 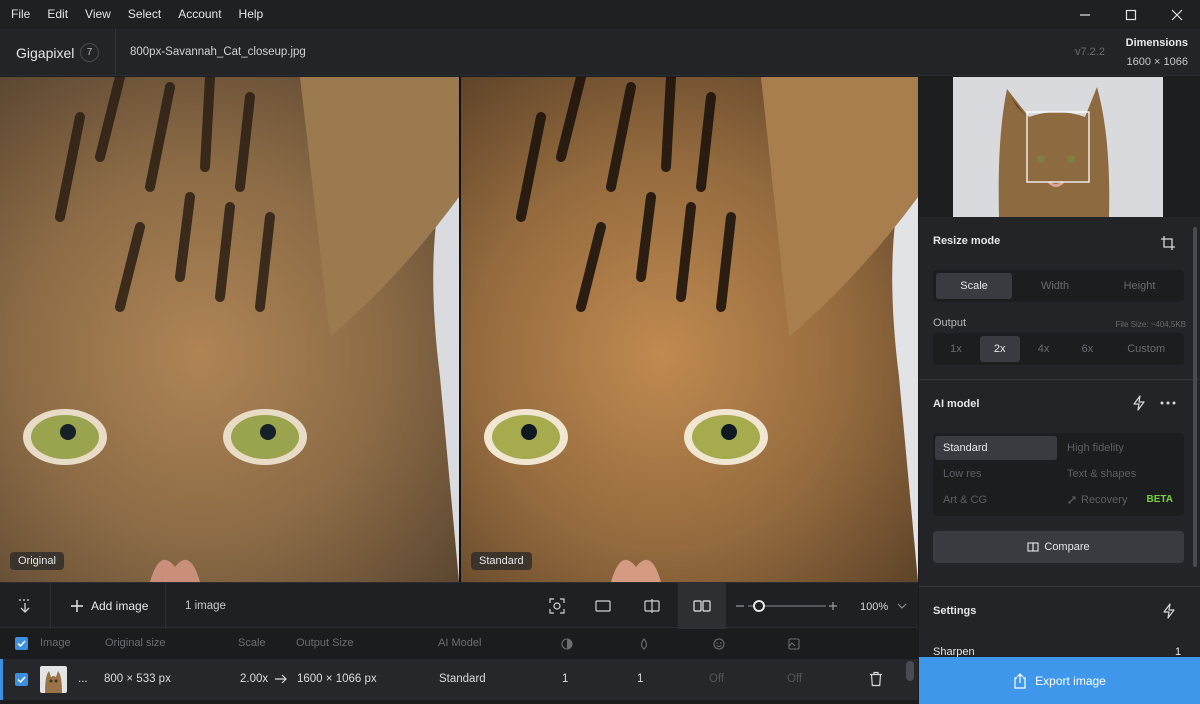 I want to click on row-scale: 2.00x, so click(x=254, y=679).